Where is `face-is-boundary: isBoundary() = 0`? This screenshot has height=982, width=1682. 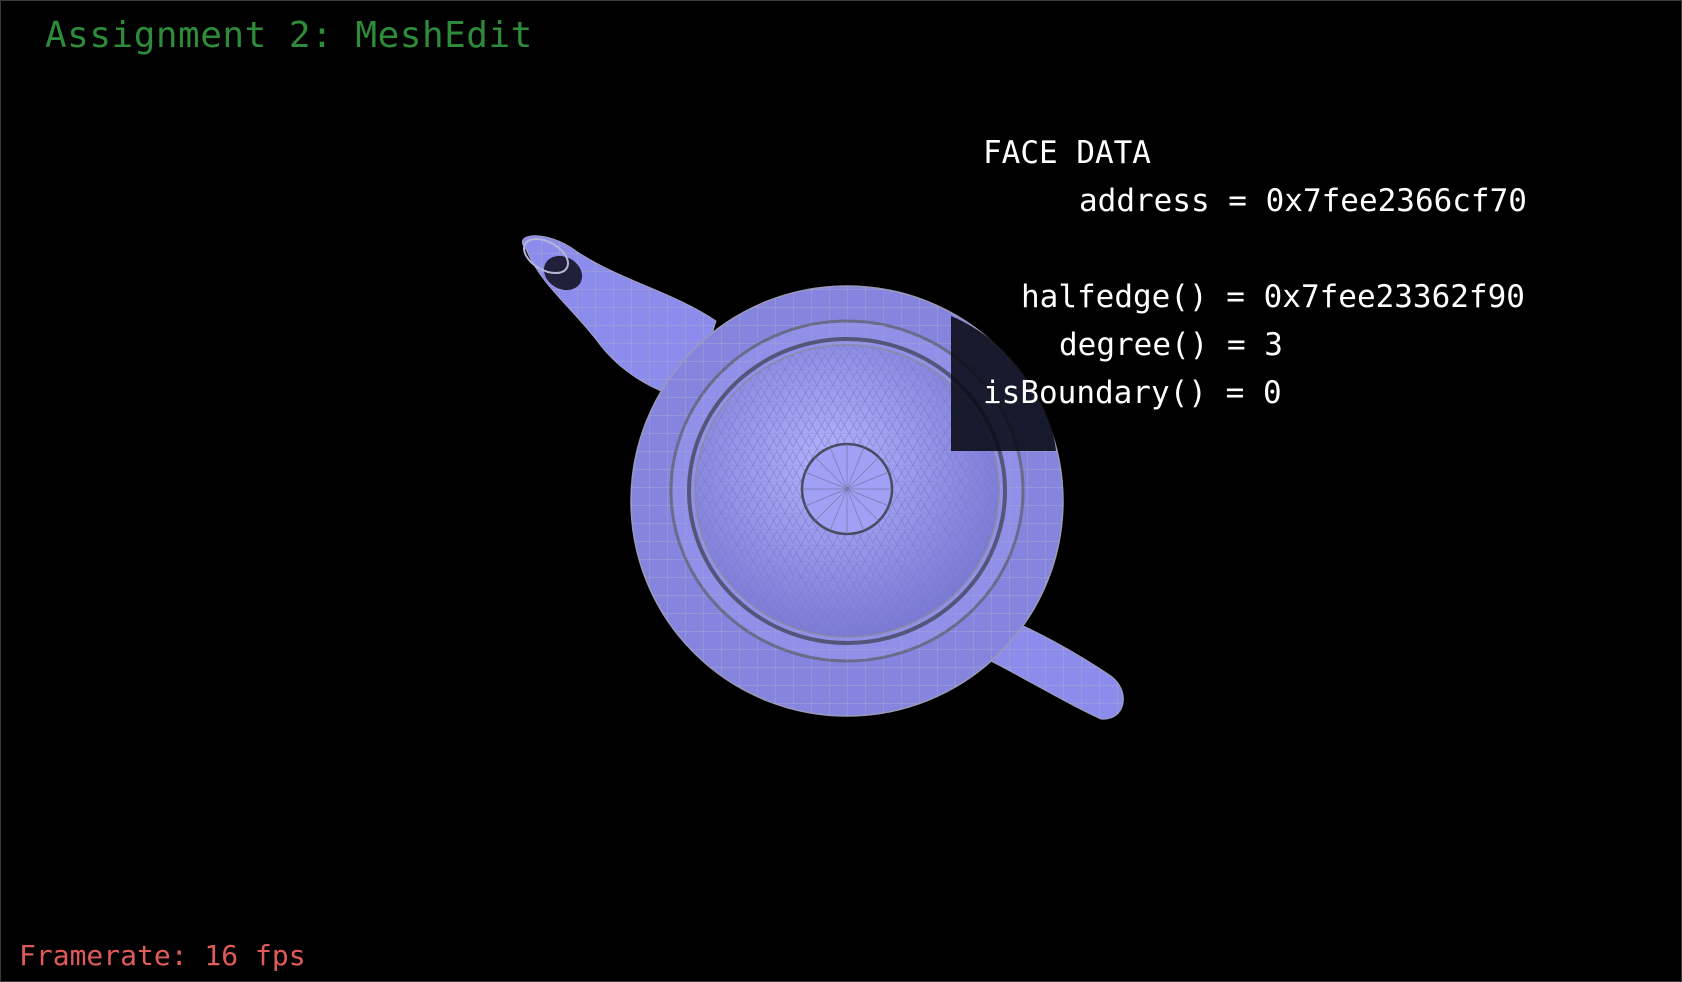
face-is-boundary: isBoundary() = 0 is located at coordinates (1132, 393).